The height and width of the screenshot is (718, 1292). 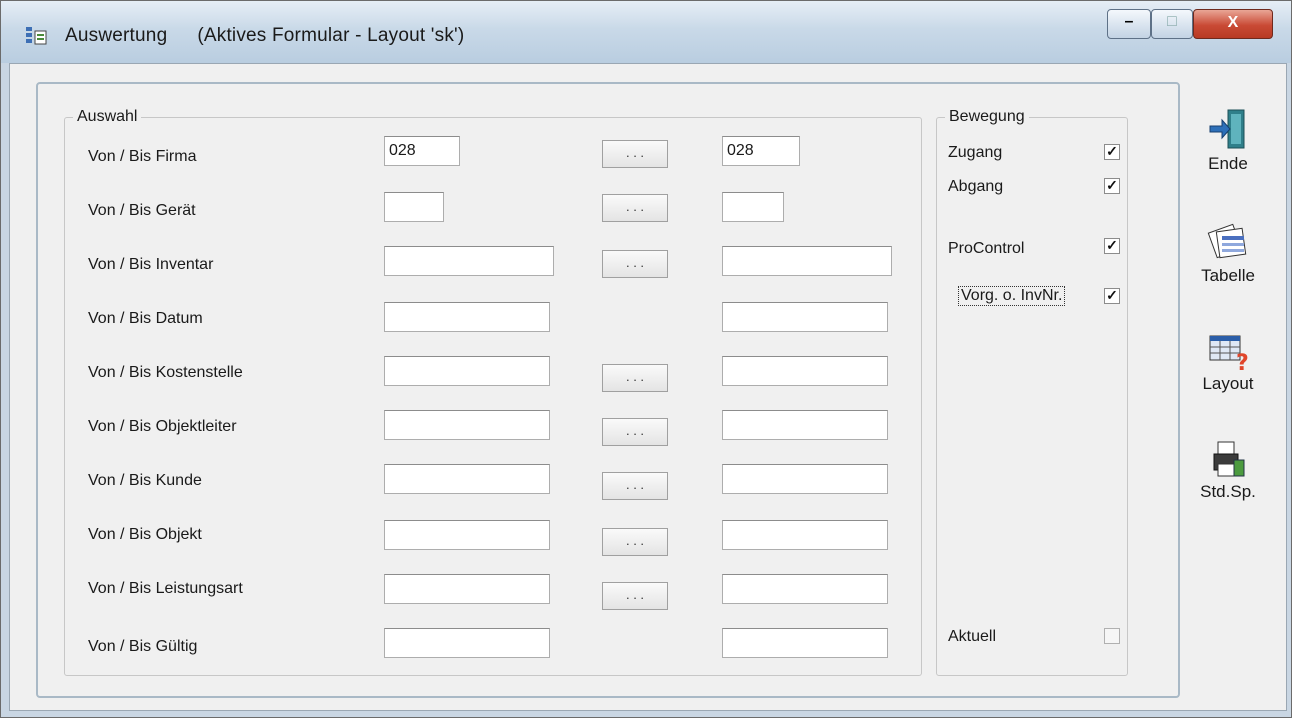 What do you see at coordinates (467, 371) in the screenshot?
I see `kostenstelle-from-input` at bounding box center [467, 371].